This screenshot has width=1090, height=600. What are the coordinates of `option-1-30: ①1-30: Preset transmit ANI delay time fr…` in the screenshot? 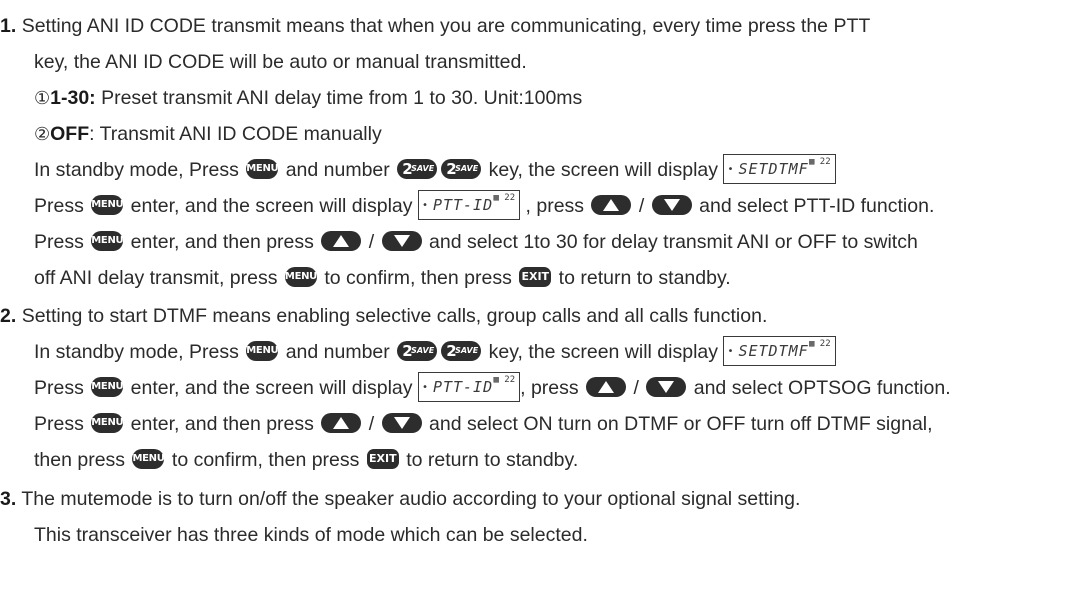 It's located at (308, 98).